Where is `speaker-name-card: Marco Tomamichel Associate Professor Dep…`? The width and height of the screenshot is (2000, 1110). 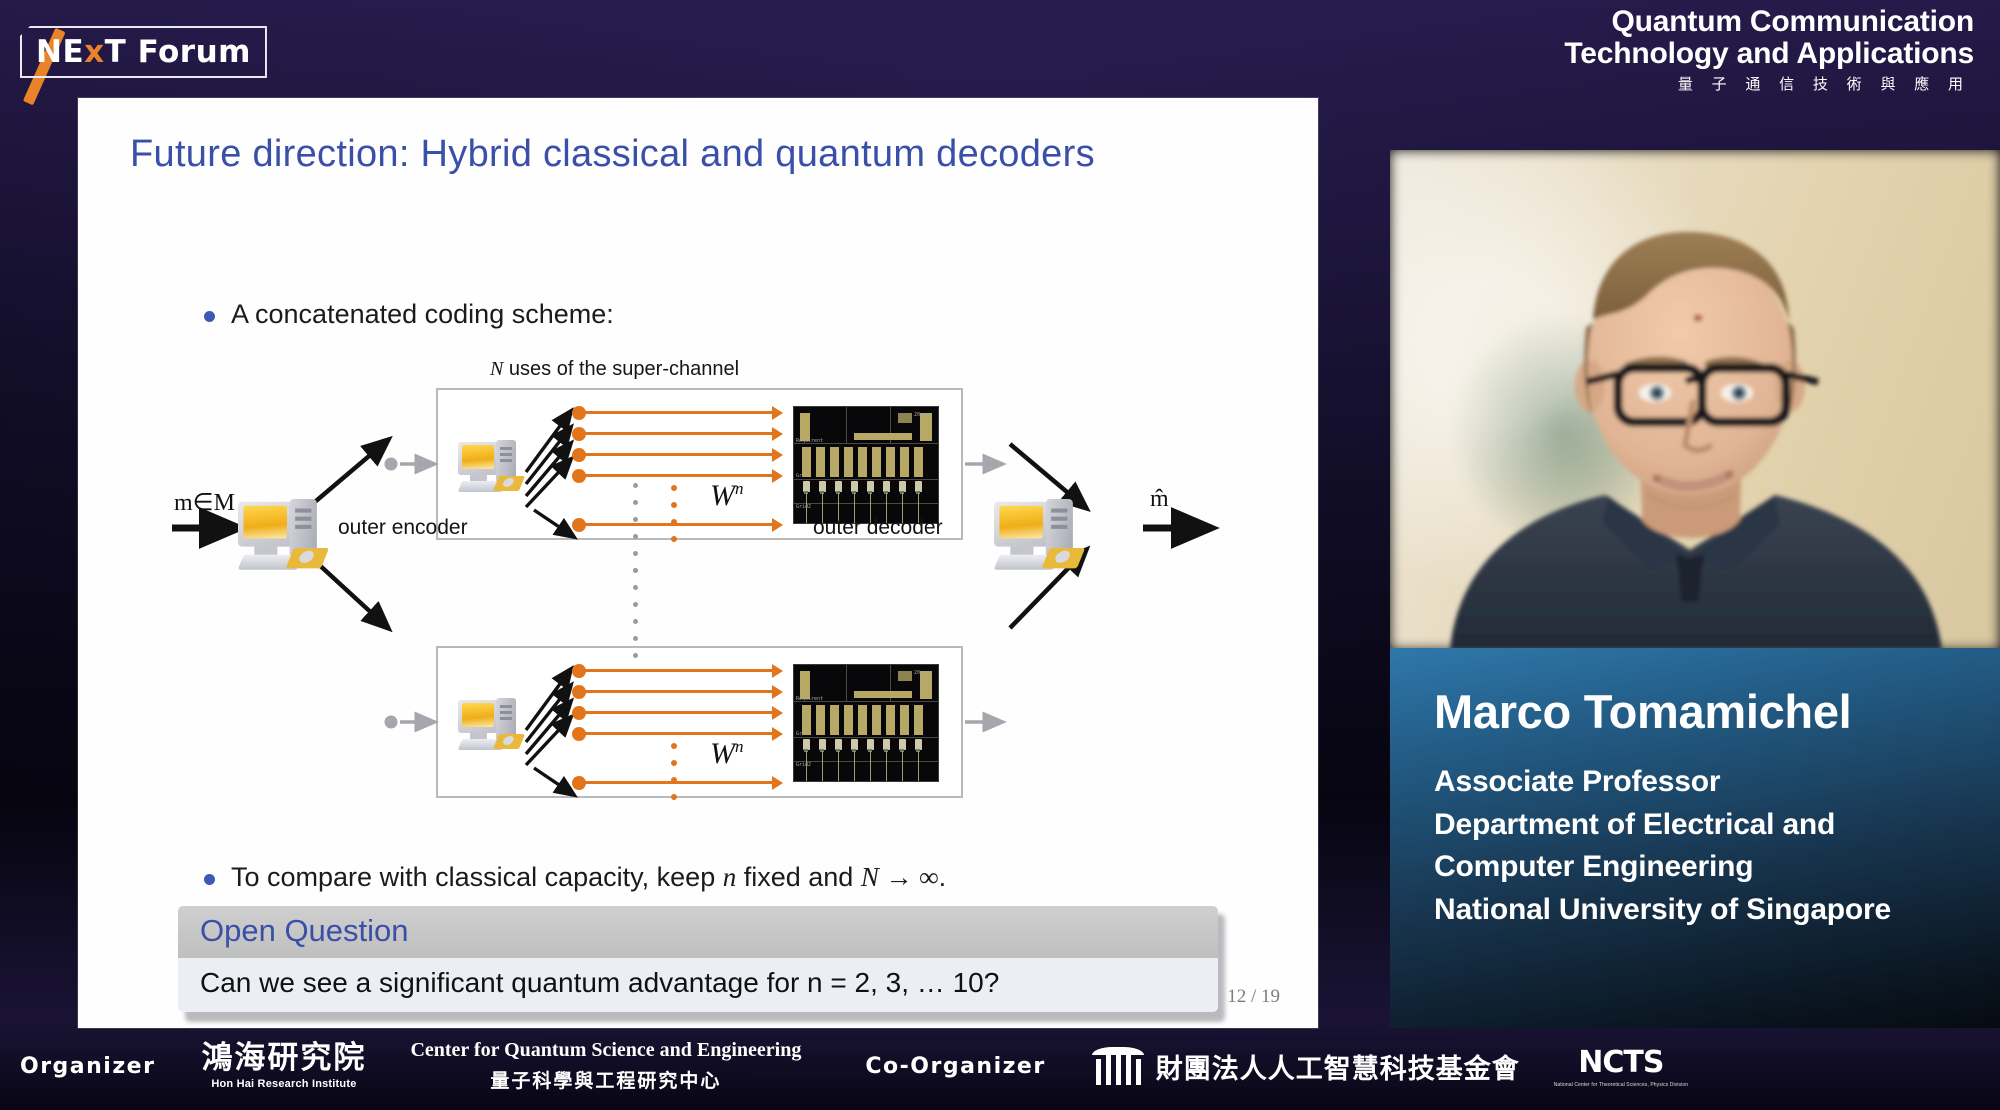
speaker-name-card: Marco Tomamichel Associate Professor Dep… is located at coordinates (1695, 838).